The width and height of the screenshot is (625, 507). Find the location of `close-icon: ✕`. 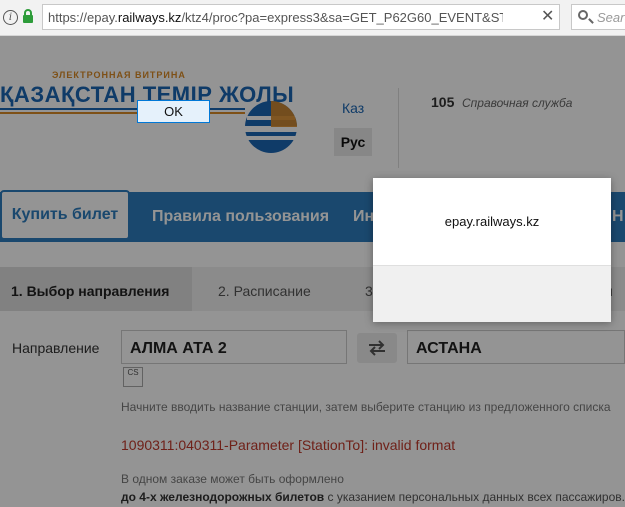

close-icon: ✕ is located at coordinates (547, 16).